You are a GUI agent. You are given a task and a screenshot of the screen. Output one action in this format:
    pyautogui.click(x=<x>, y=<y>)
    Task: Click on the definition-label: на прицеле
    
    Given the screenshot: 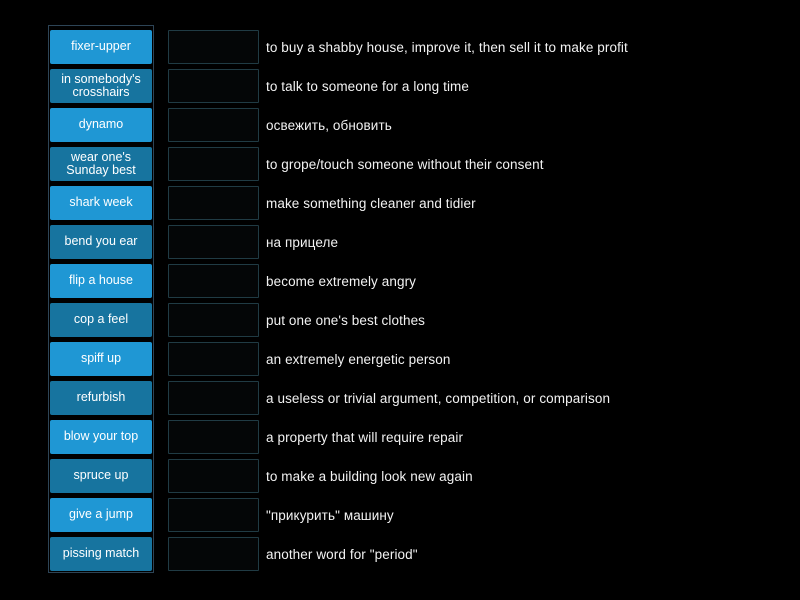 What is the action you would take?
    pyautogui.click(x=302, y=242)
    